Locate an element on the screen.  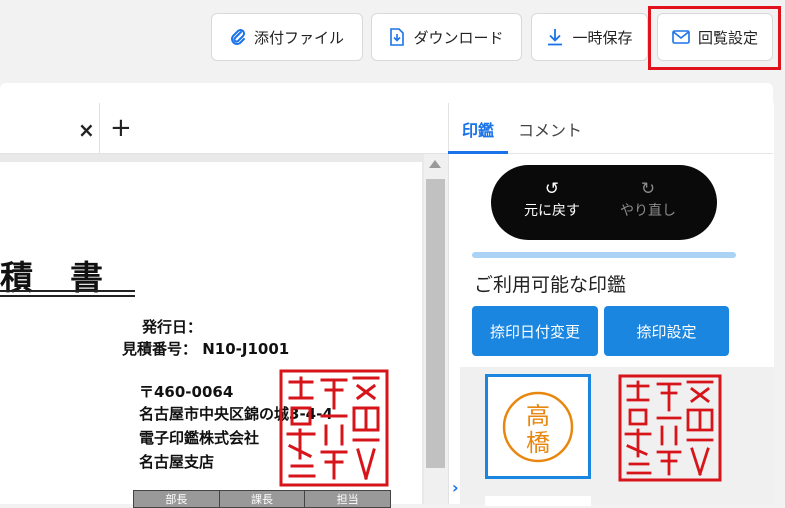
postal-code: 〒460-0064 is located at coordinates (186, 392).